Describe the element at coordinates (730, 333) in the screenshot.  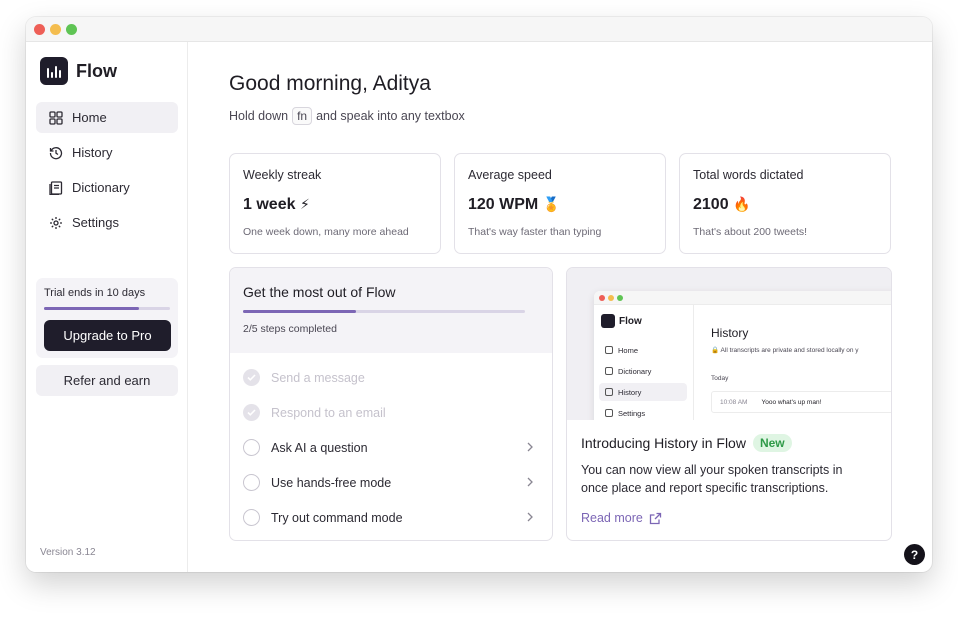
I see `preview-title: History` at that location.